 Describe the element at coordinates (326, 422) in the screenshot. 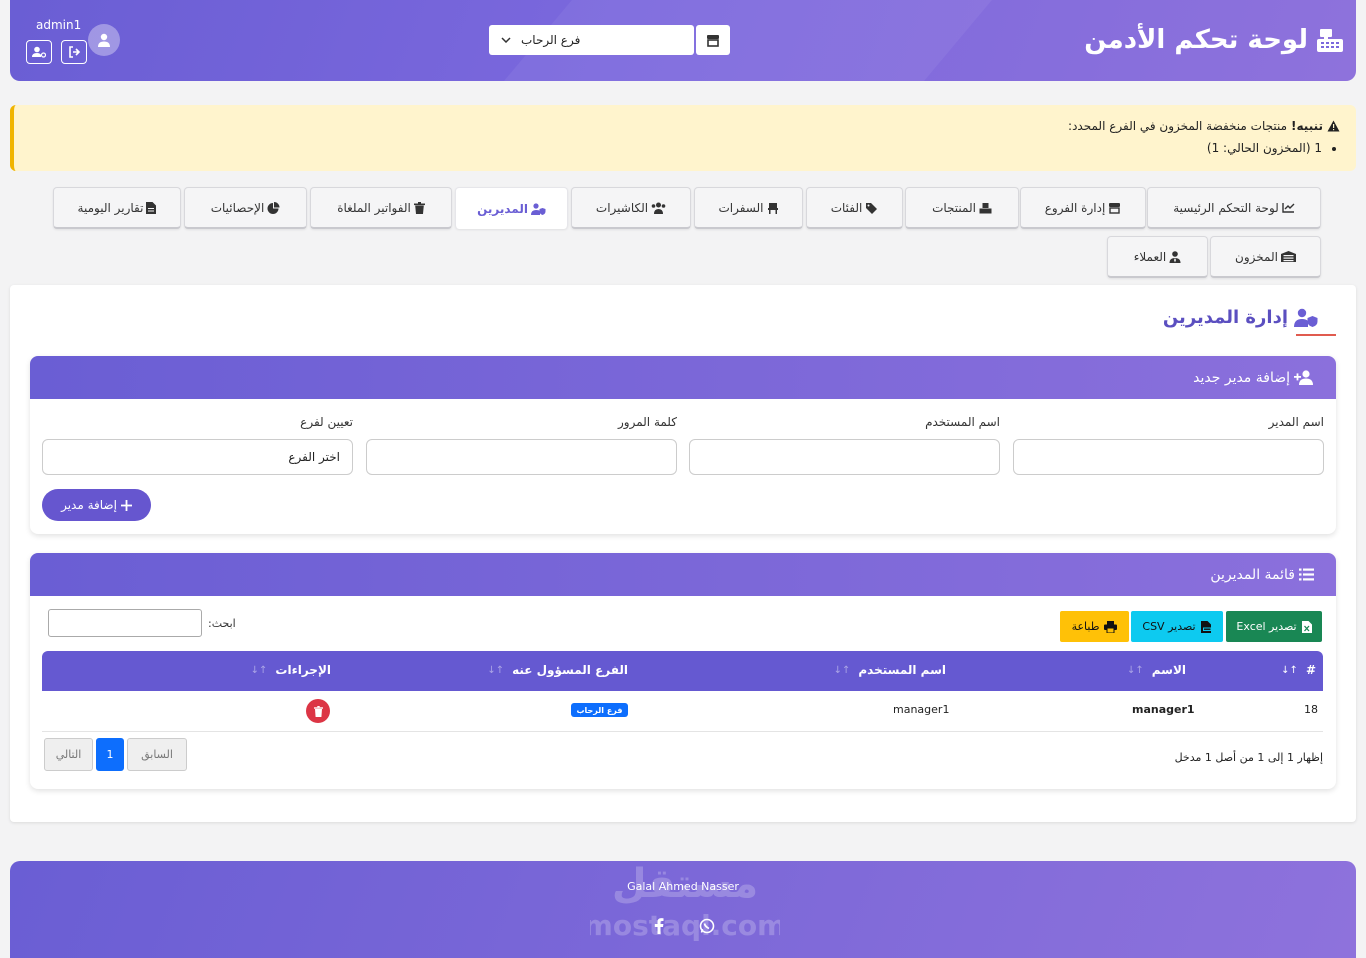

I see `branch-assign-label: تعيين لفرع` at that location.